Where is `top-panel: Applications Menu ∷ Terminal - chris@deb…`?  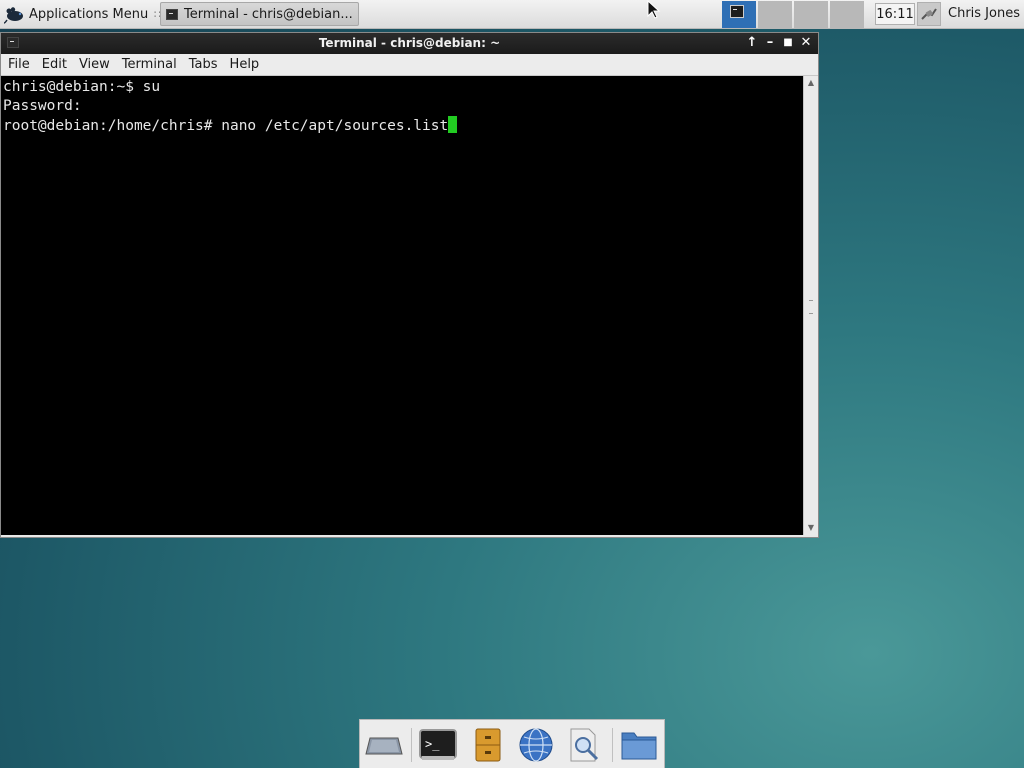 top-panel: Applications Menu ∷ Terminal - chris@deb… is located at coordinates (512, 14).